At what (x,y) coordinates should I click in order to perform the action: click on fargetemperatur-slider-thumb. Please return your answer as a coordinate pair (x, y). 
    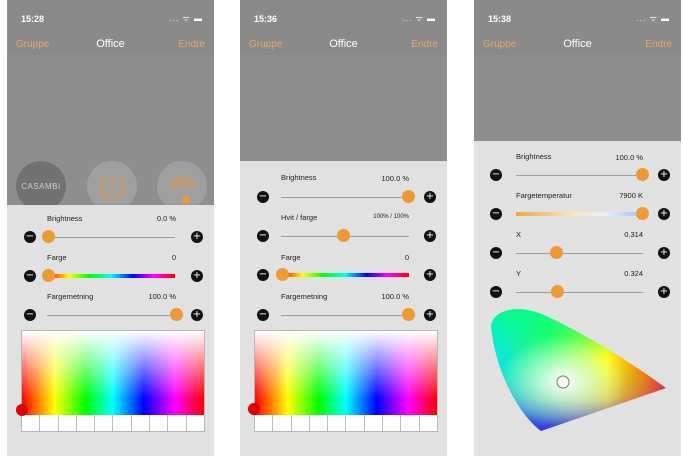
    Looking at the image, I should click on (642, 213).